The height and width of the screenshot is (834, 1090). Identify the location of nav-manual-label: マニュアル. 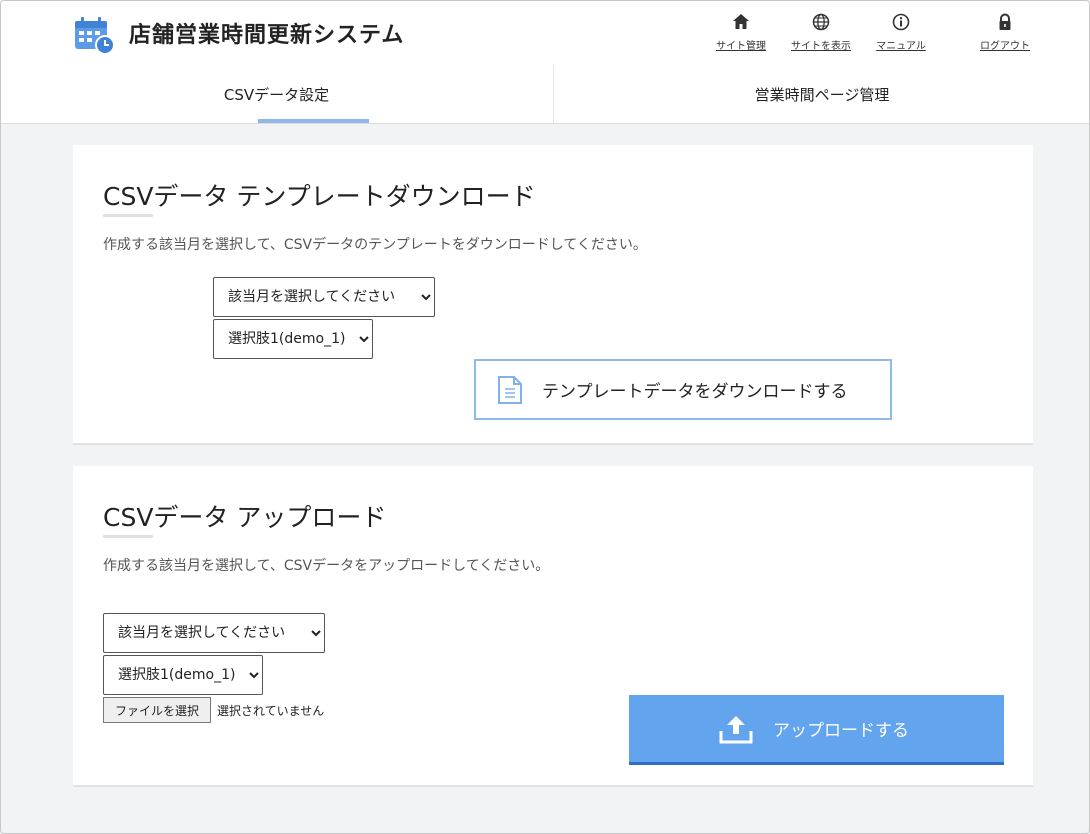
(901, 46).